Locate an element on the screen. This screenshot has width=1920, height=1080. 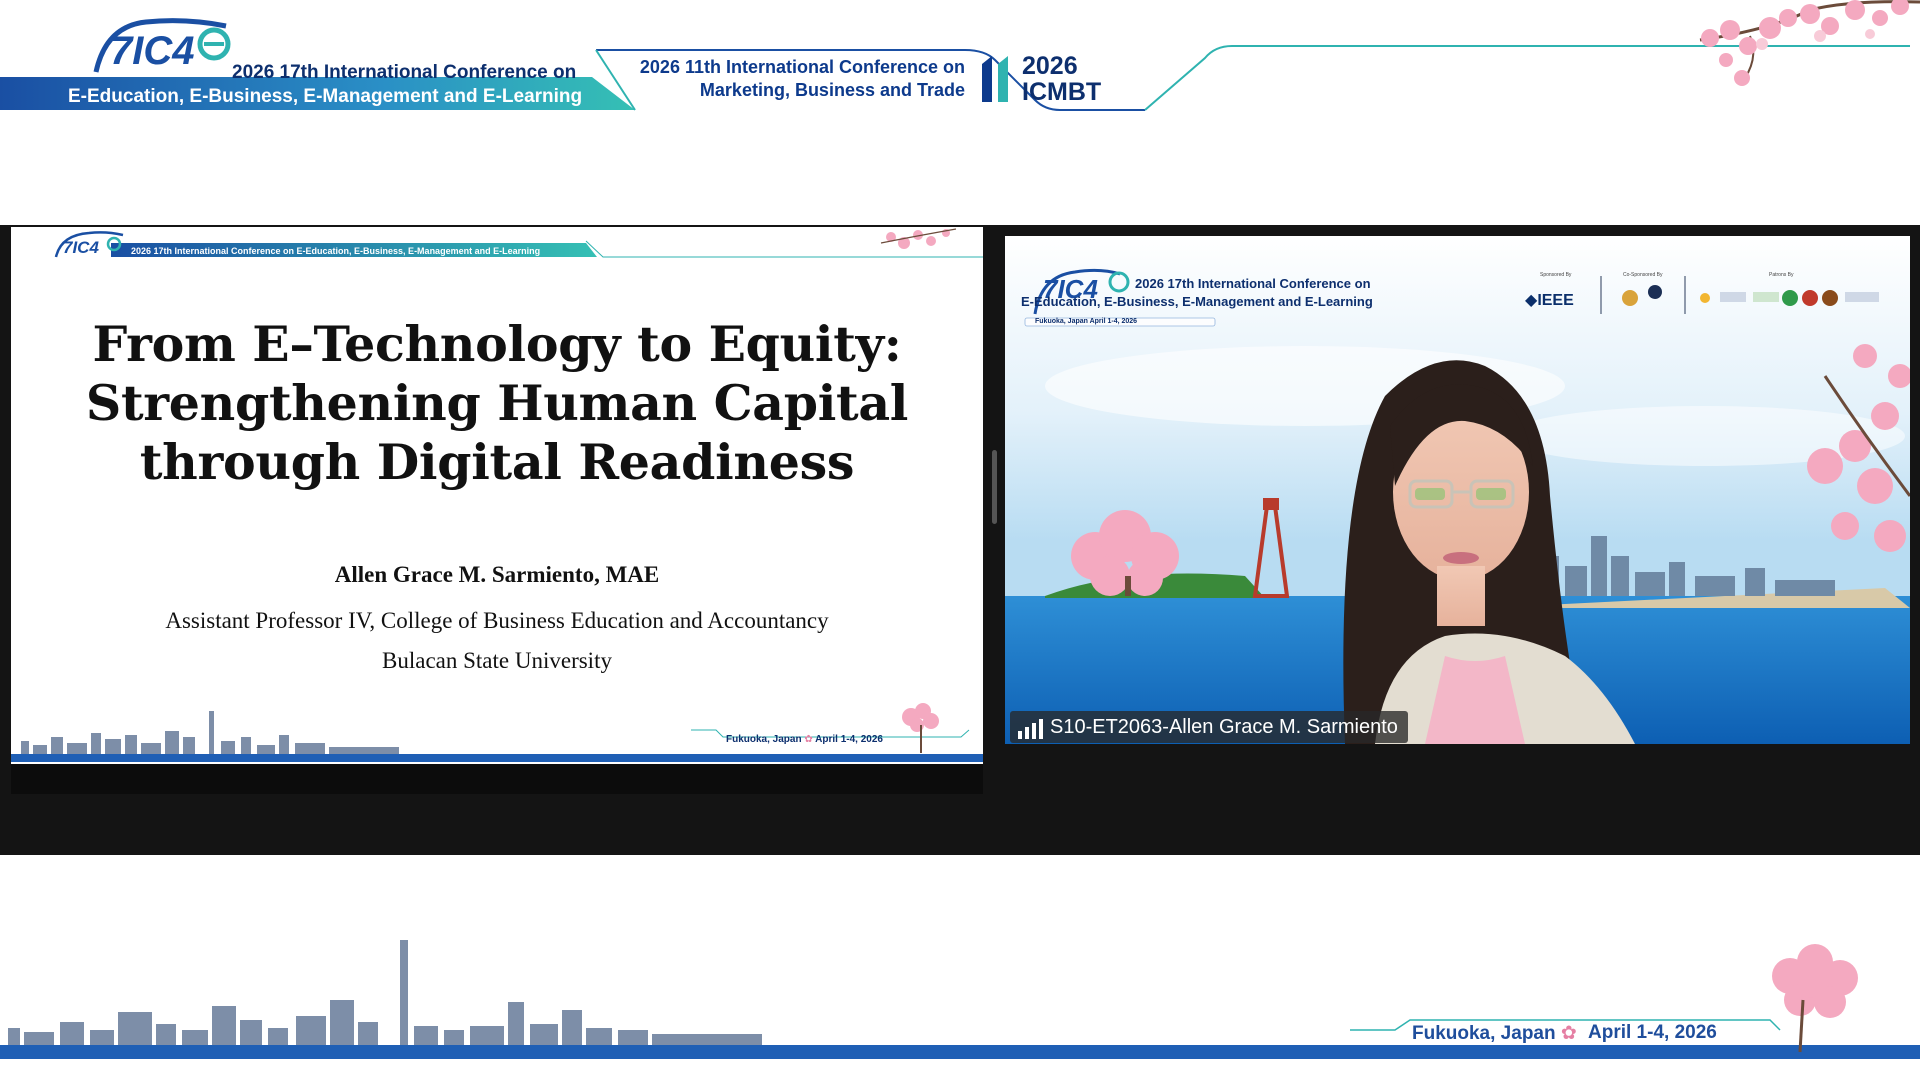
icmbt-logo-year: 2026 is located at coordinates (1050, 66).